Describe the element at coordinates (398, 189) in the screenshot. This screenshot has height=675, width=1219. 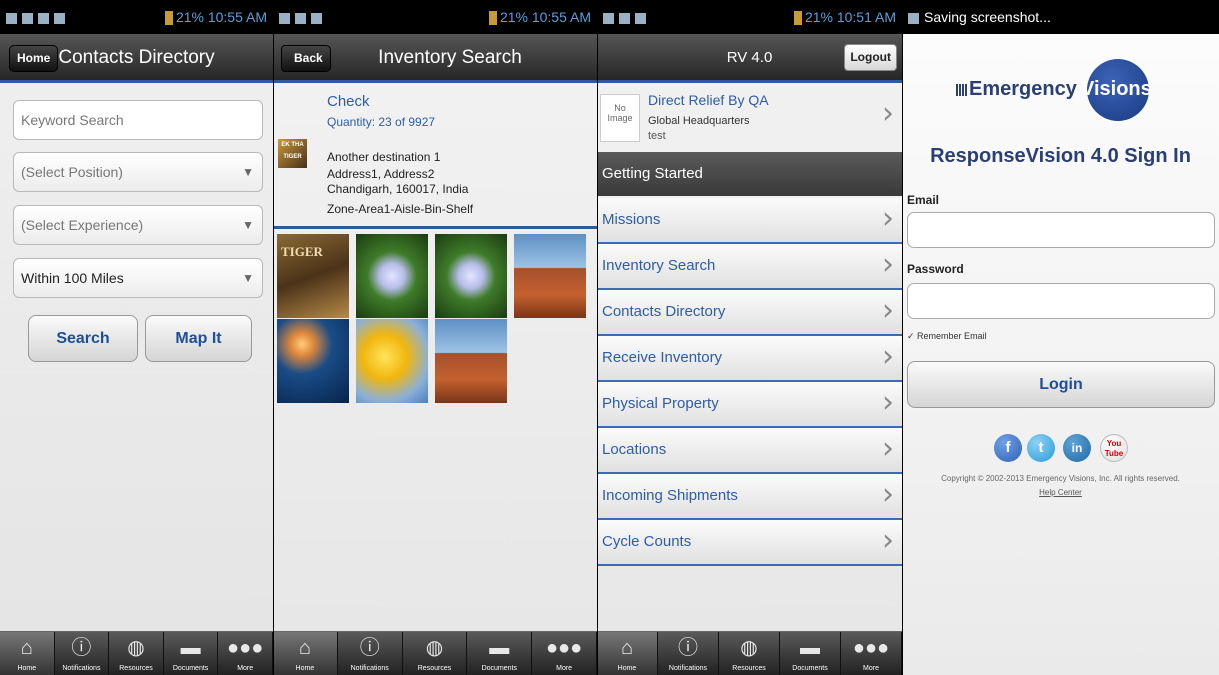
I see `address-line-2: Chandigarh, 160017, India` at that location.